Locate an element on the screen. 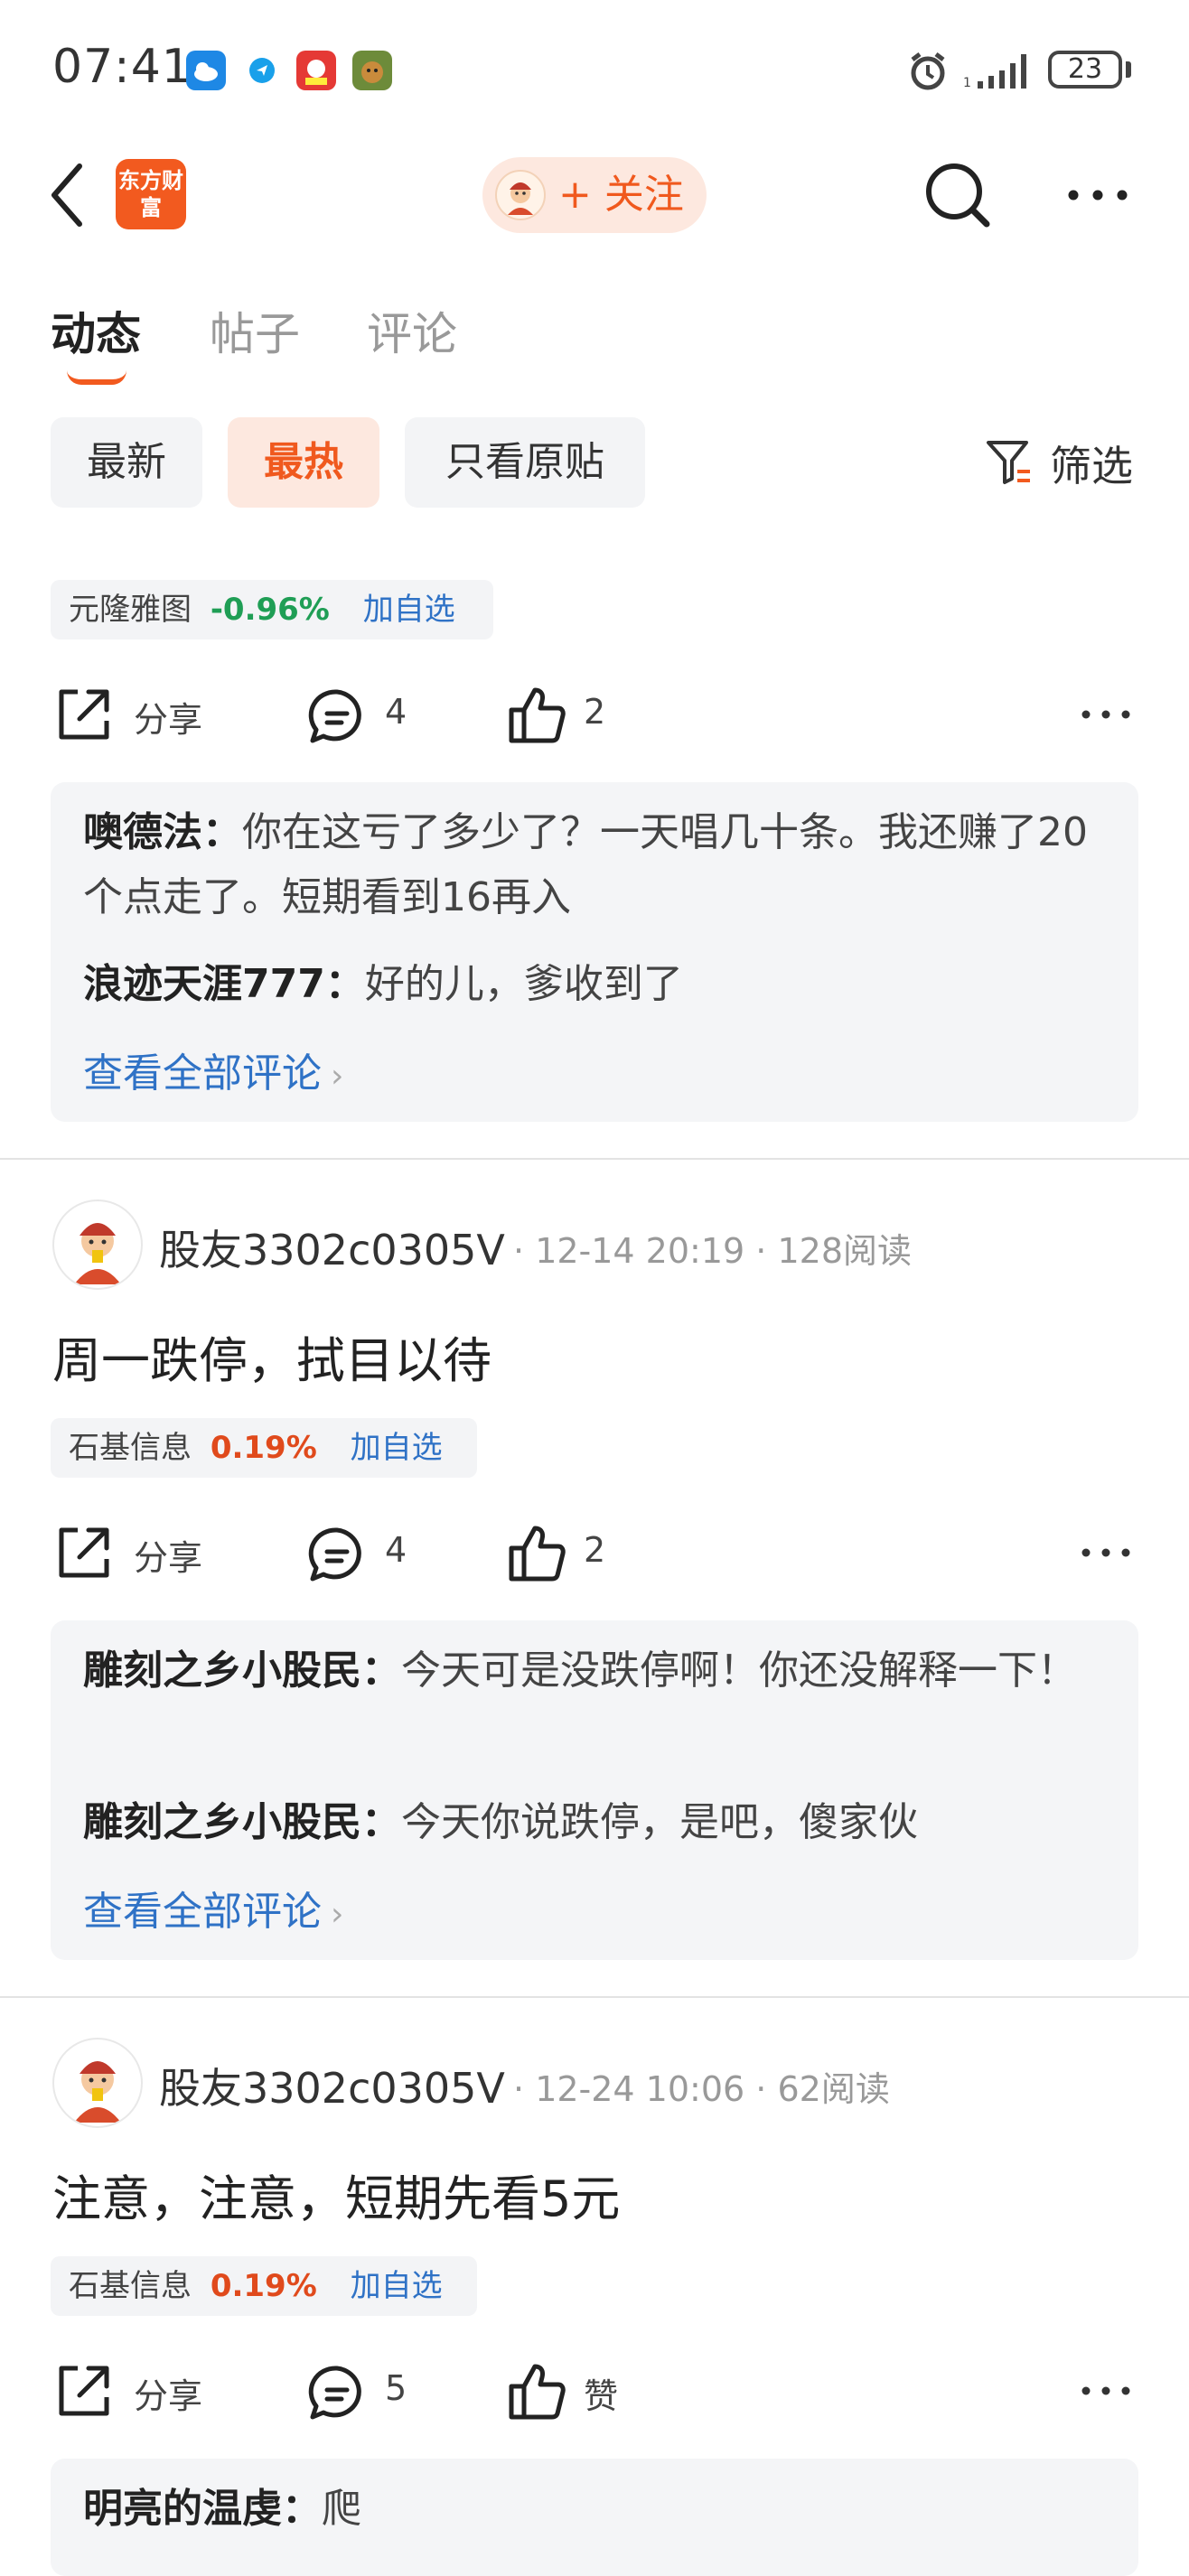  comment-item: 浪迹天涯777：好的儿，爹收到了 is located at coordinates (598, 984).